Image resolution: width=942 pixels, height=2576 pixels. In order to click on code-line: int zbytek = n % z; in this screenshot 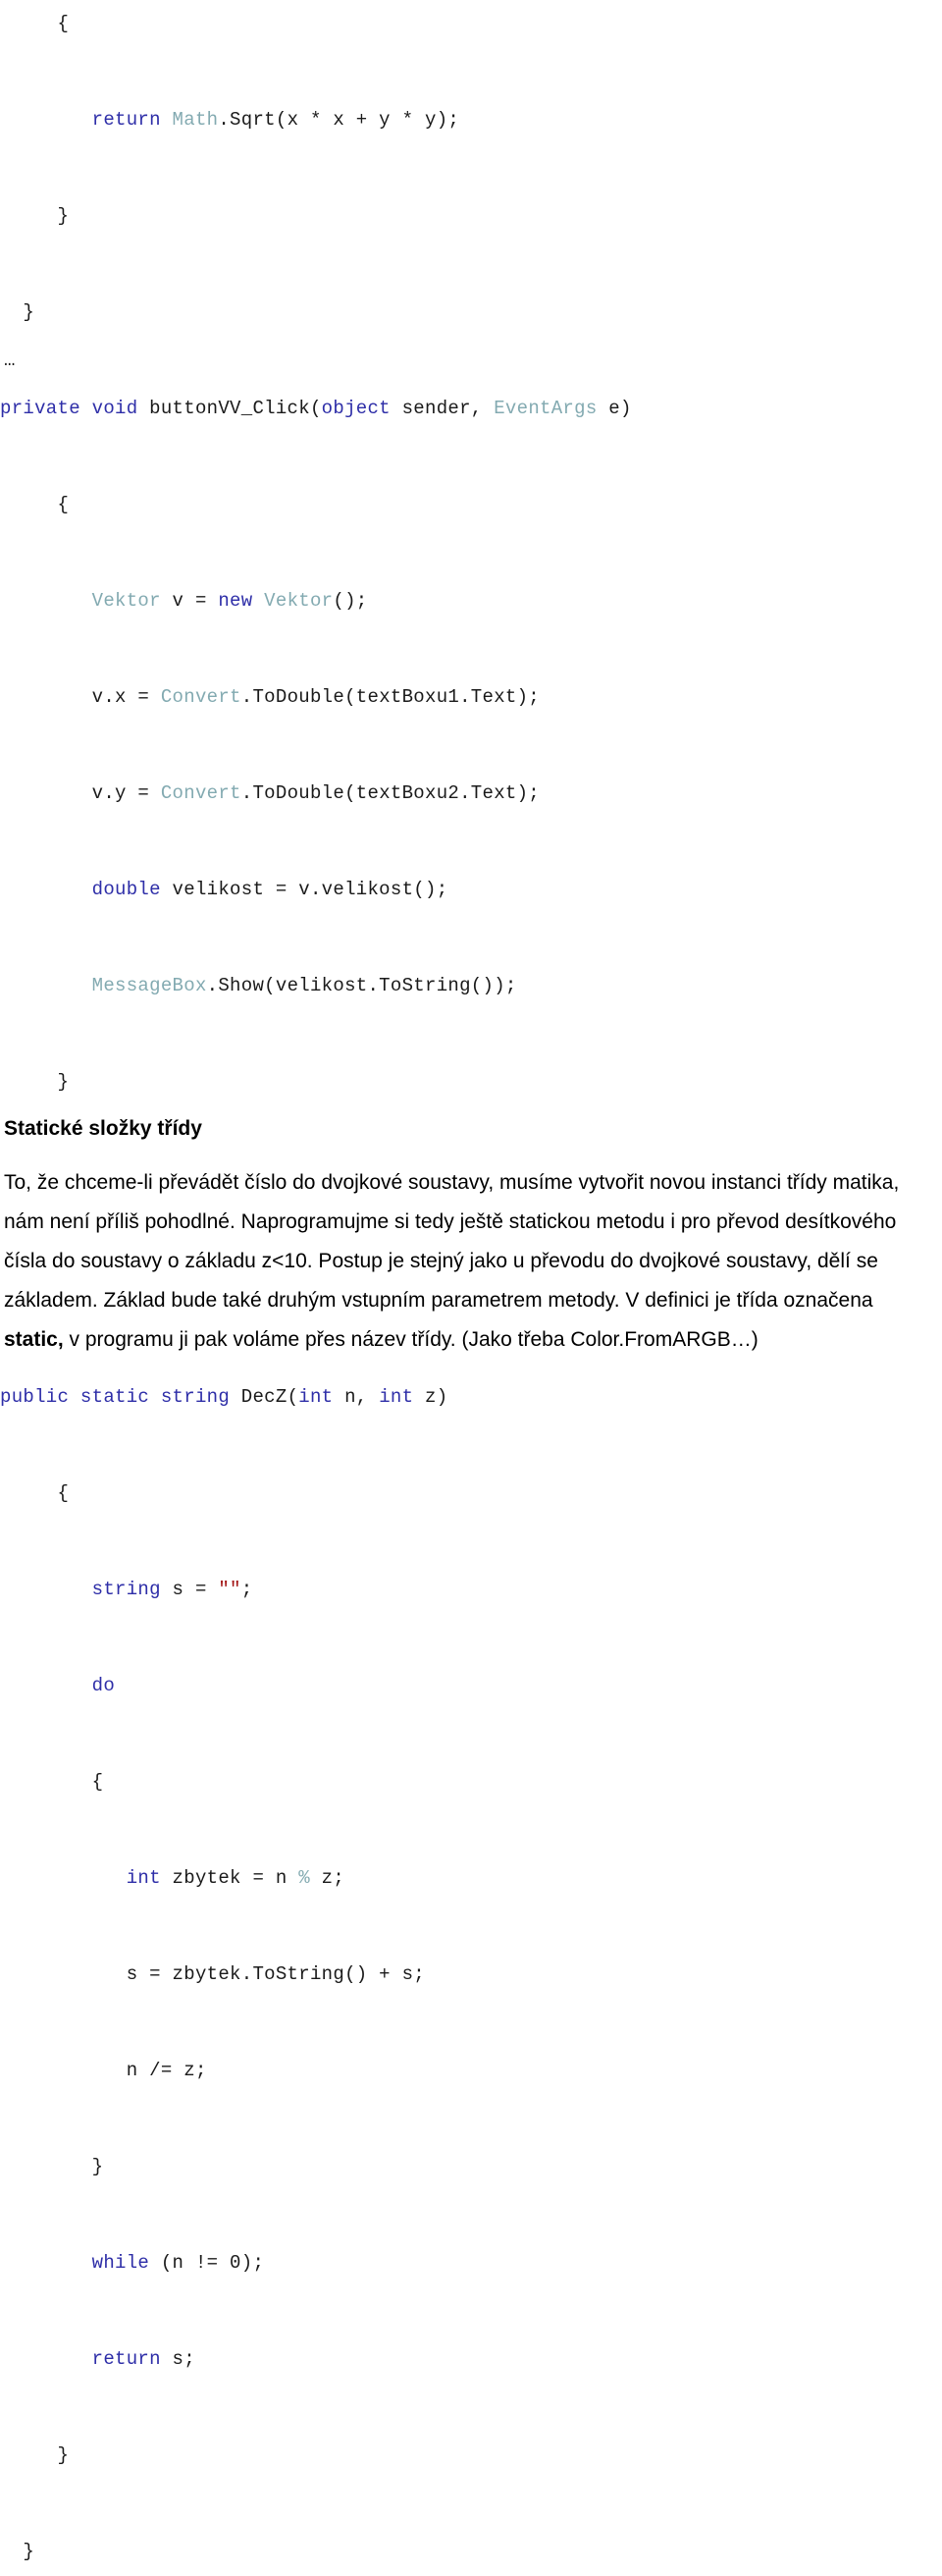, I will do `click(471, 1878)`.